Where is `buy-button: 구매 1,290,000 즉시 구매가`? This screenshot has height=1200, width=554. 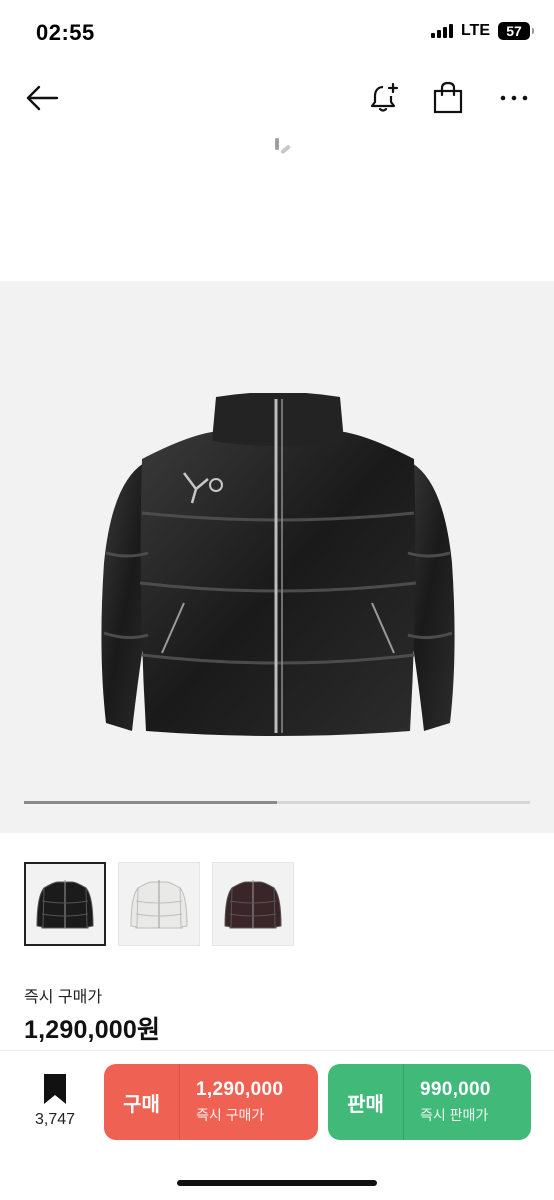 buy-button: 구매 1,290,000 즉시 구매가 is located at coordinates (211, 1102).